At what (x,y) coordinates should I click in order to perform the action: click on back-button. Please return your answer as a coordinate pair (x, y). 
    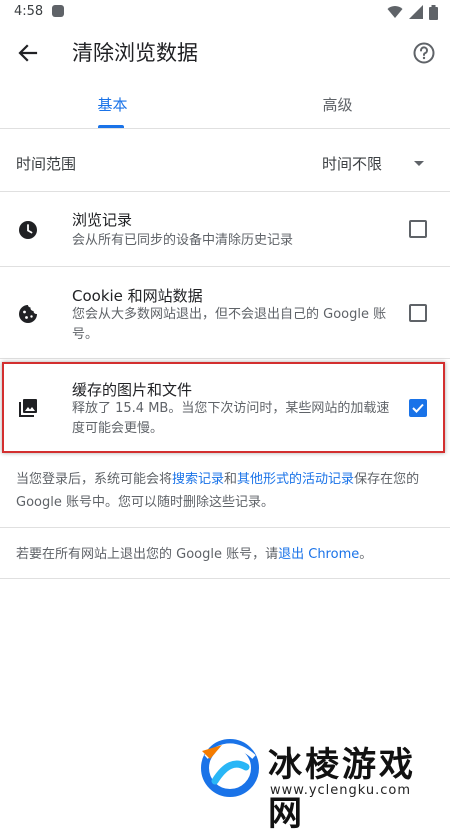
    Looking at the image, I should click on (28, 53).